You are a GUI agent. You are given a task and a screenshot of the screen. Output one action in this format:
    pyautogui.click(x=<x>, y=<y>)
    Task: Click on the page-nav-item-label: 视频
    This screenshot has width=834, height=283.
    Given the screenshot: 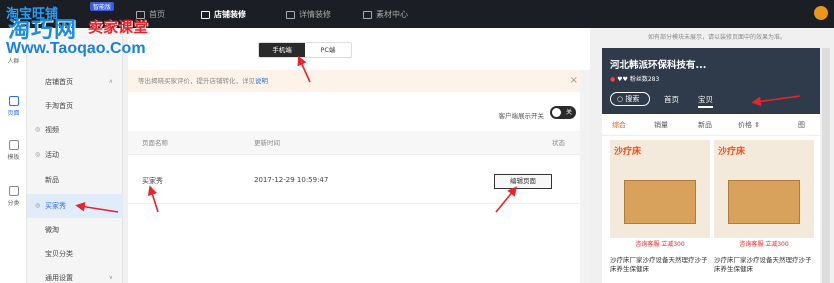 What is the action you would take?
    pyautogui.click(x=52, y=130)
    